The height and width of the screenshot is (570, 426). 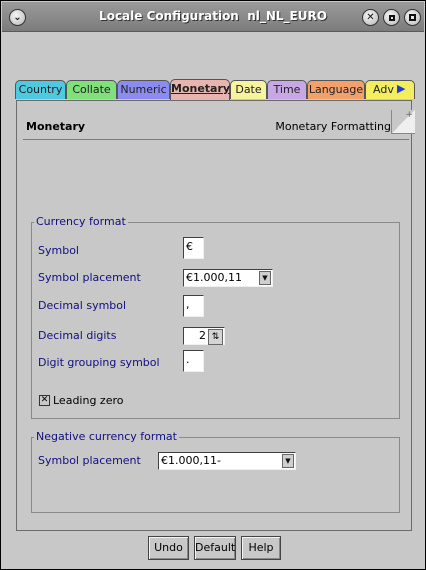 I want to click on tab-language: Language, so click(x=336, y=89).